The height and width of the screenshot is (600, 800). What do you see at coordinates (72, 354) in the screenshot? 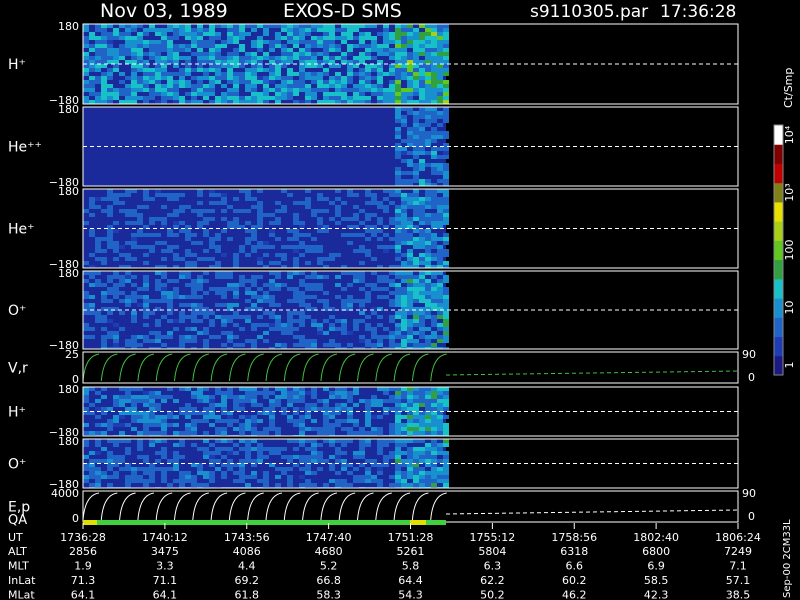
I see `panel-y-top: 25` at bounding box center [72, 354].